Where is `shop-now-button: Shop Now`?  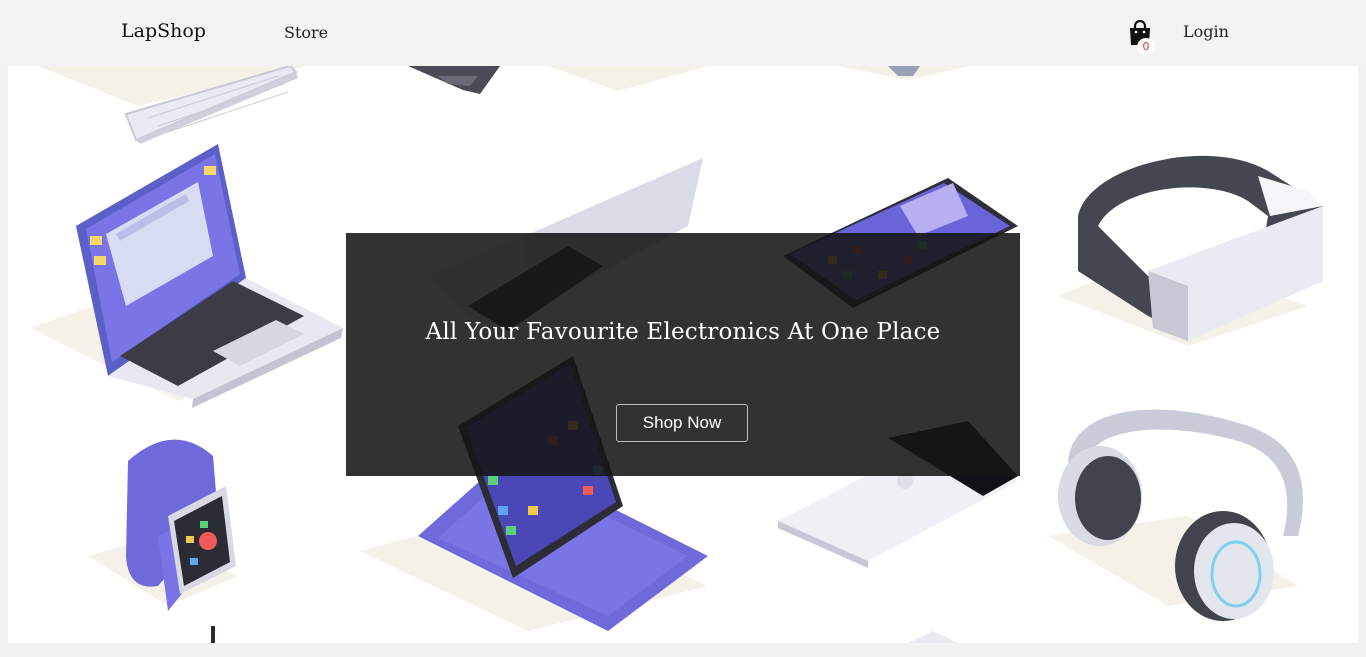 shop-now-button: Shop Now is located at coordinates (682, 423).